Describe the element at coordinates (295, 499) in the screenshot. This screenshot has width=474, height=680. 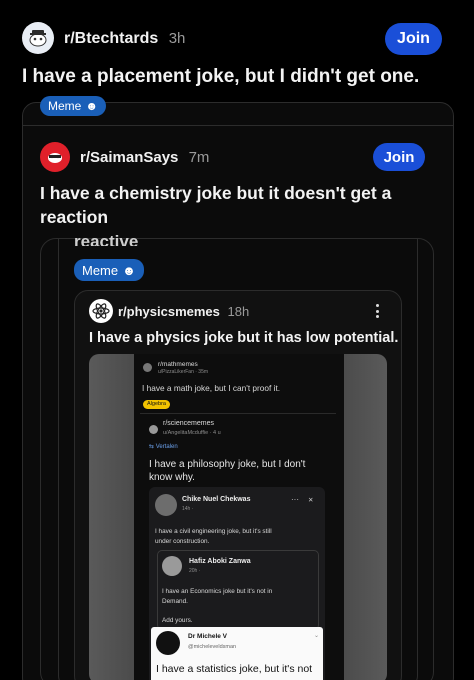
I see `more-options-icon: ···` at that location.